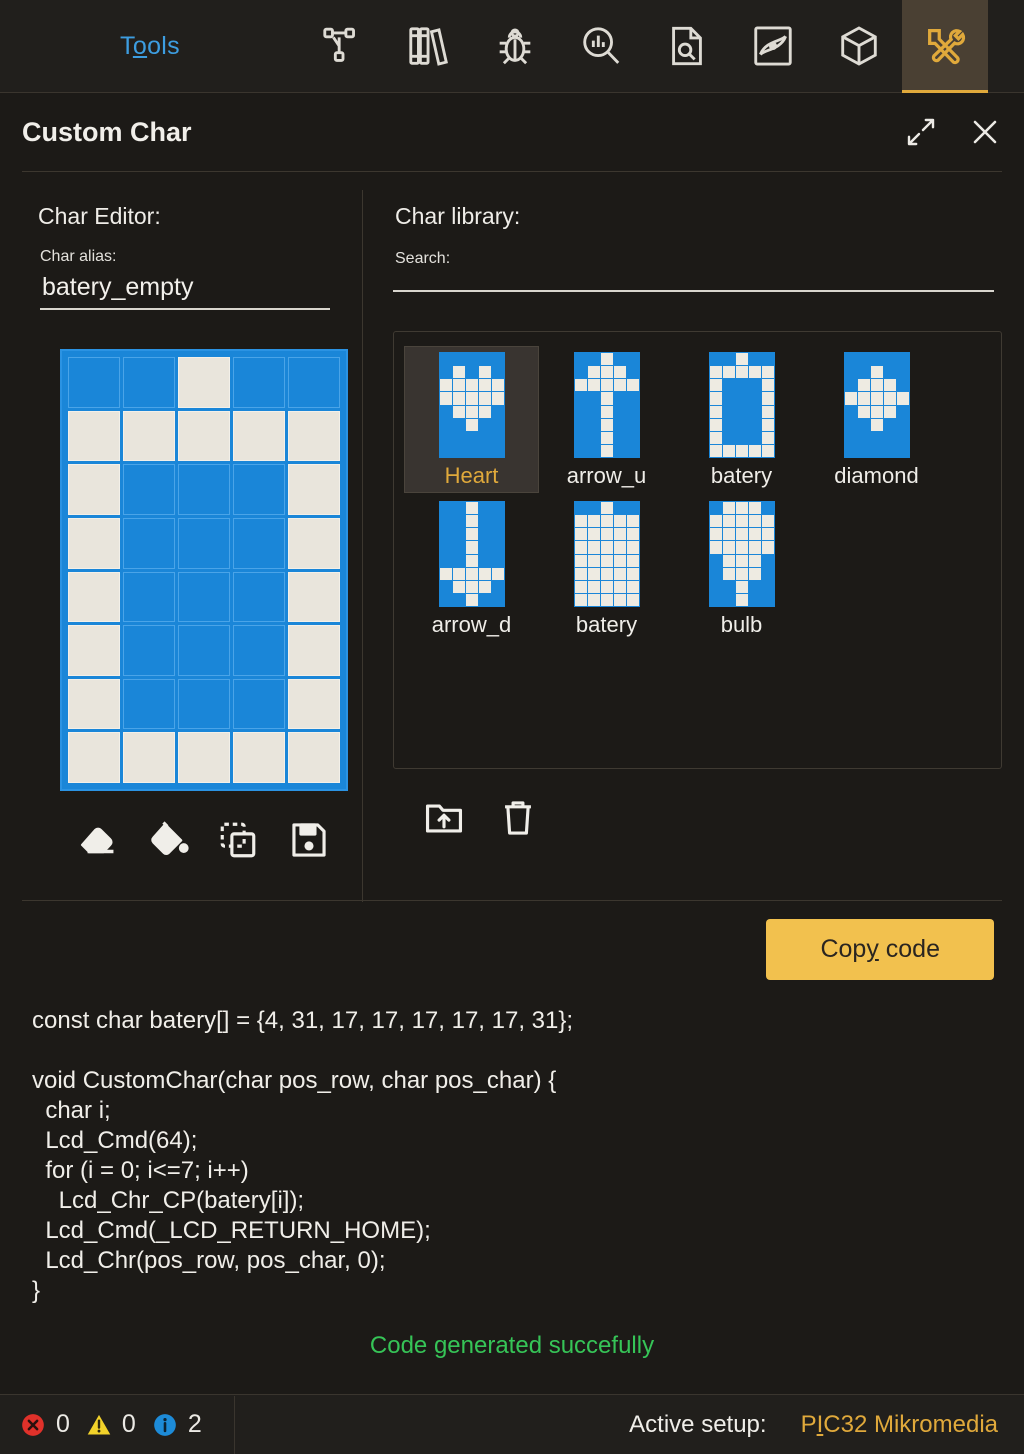 This screenshot has height=1454, width=1024. Describe the element at coordinates (343, 46) in the screenshot. I see `git-branch-icon` at that location.